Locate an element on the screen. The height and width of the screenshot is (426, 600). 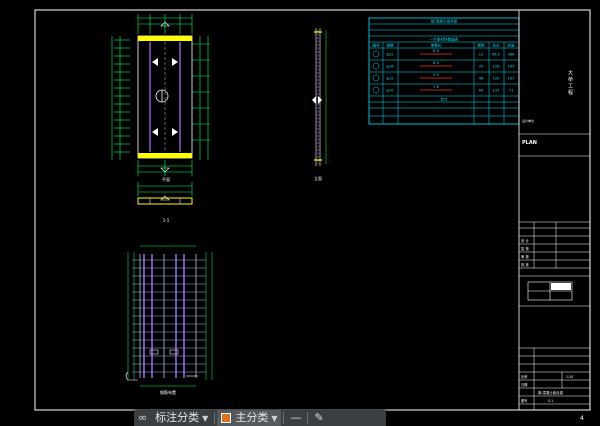
table-title: 钢-混凝土组合梁 is located at coordinates (444, 21).